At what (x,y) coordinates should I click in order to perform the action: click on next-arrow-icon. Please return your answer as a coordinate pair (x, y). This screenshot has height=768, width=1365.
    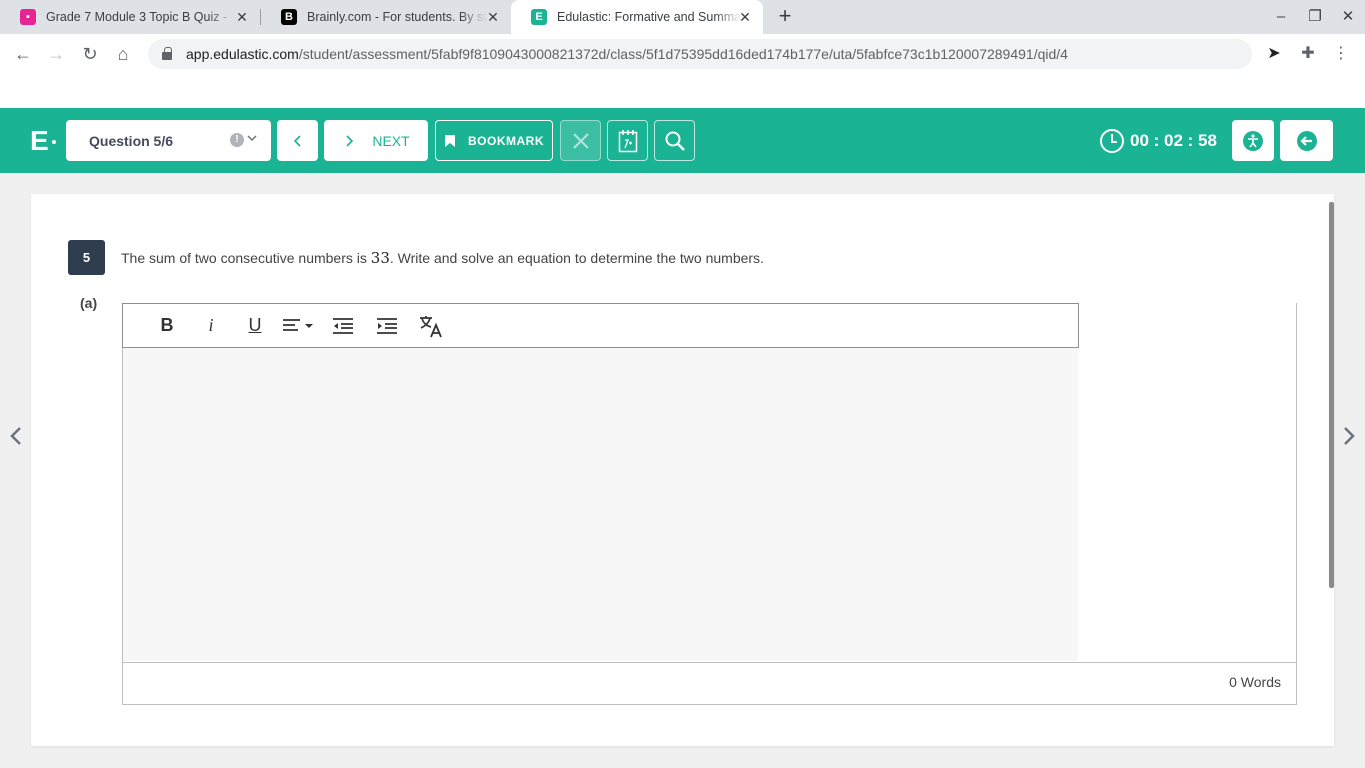
    Looking at the image, I should click on (1349, 439).